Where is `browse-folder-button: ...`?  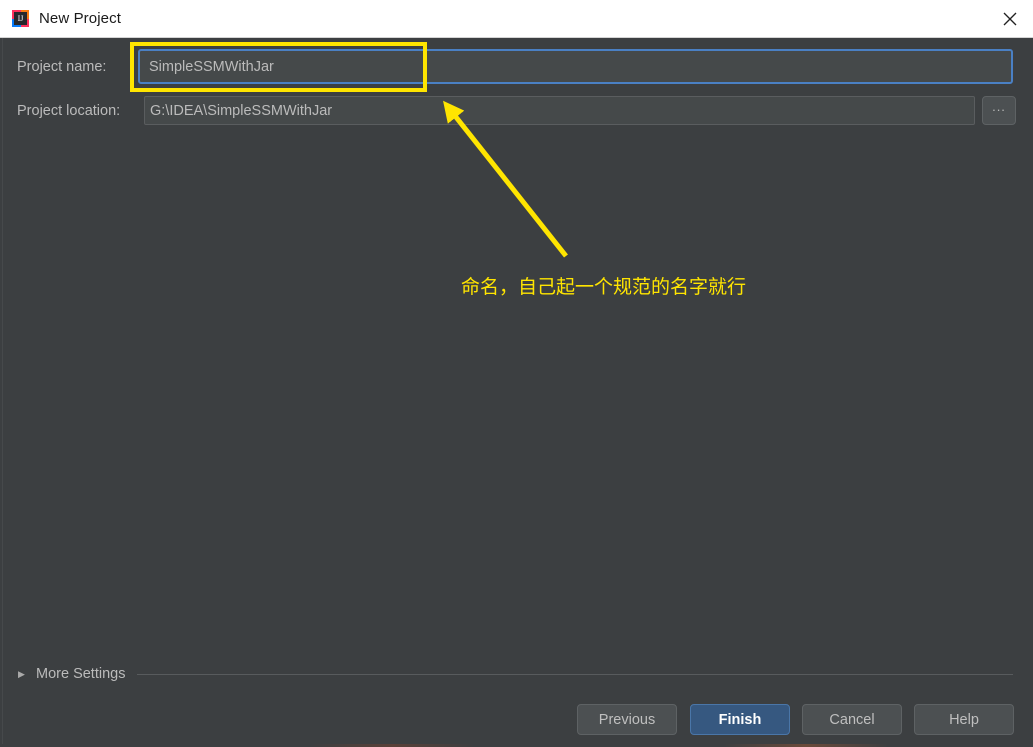 browse-folder-button: ... is located at coordinates (999, 110).